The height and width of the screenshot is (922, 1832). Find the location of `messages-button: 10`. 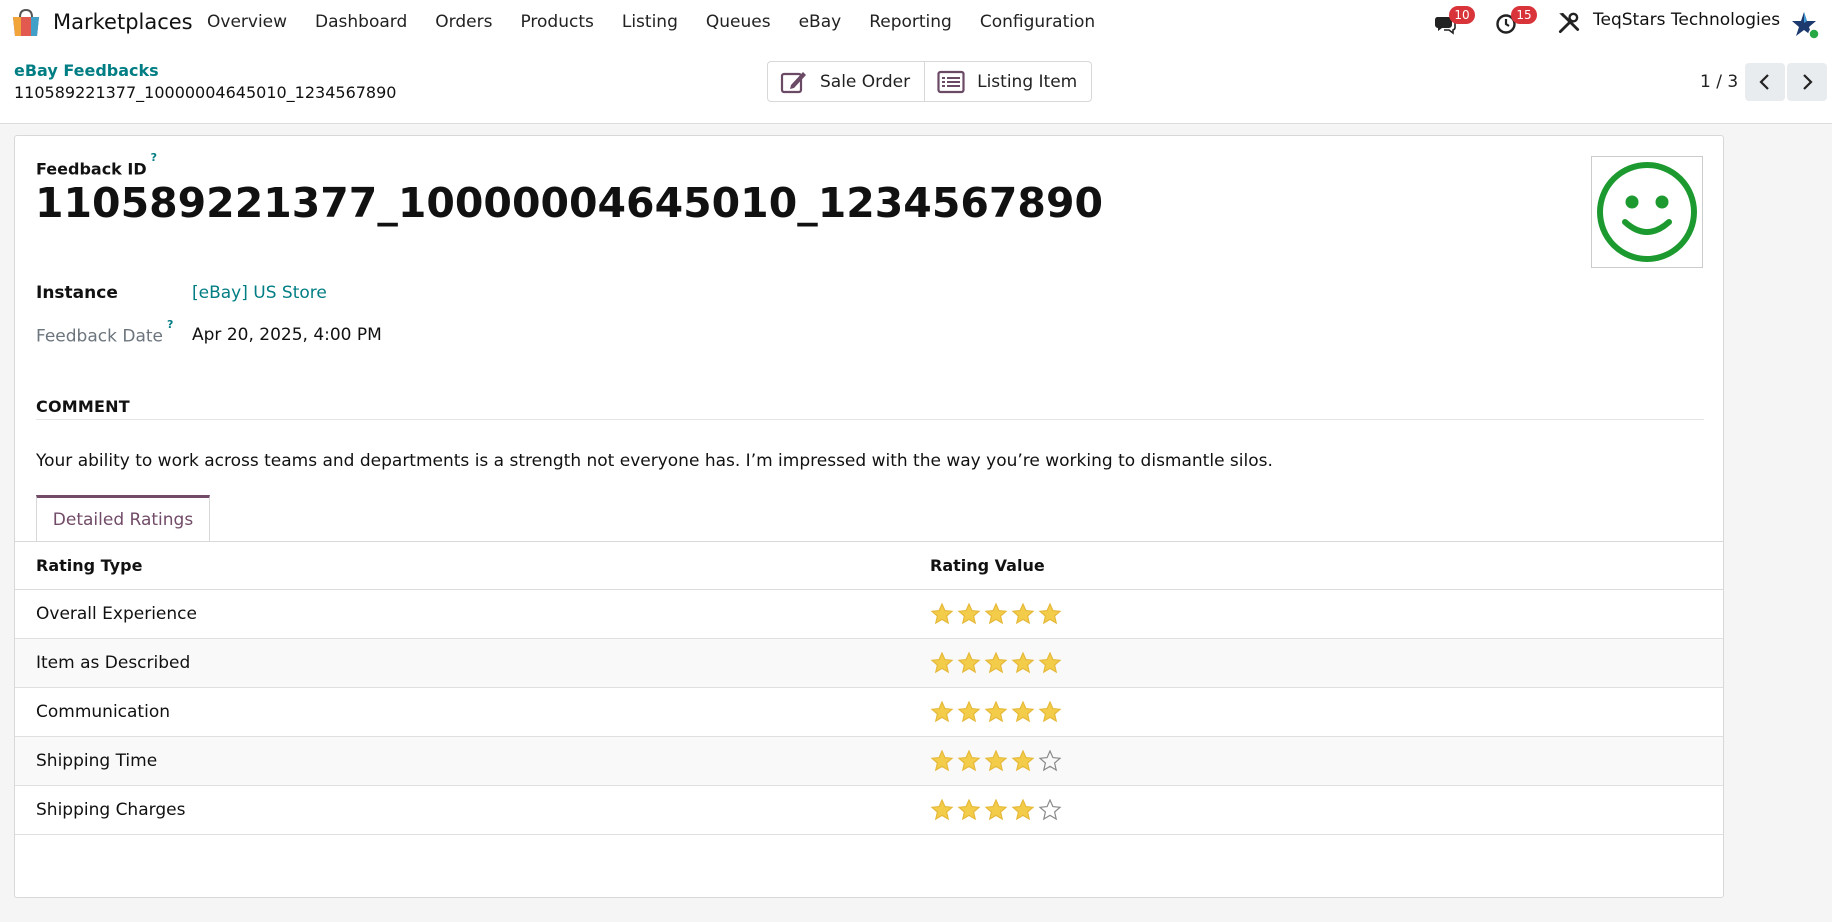

messages-button: 10 is located at coordinates (1454, 21).